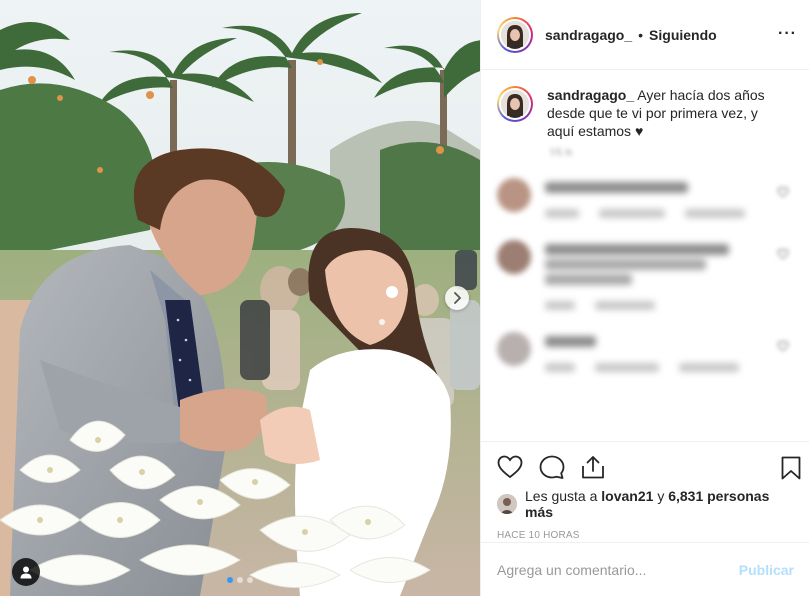 The width and height of the screenshot is (809, 596). Describe the element at coordinates (588, 35) in the screenshot. I see `header-username: sandragago_` at that location.